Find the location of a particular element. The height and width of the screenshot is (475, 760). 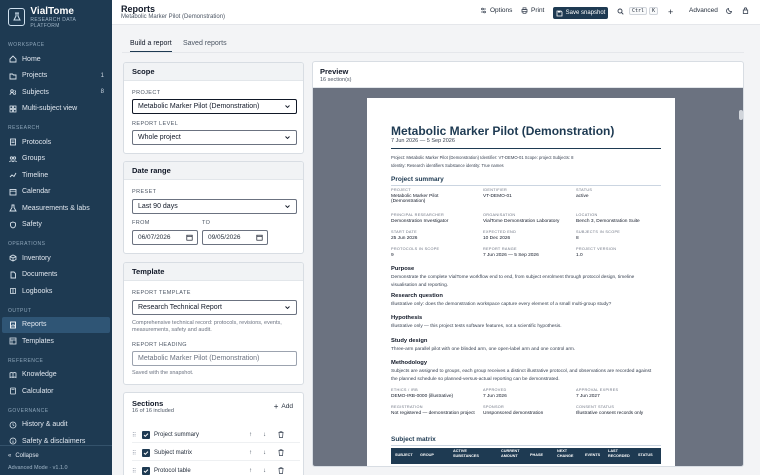

mode-label: Advanced Mode · v1.1.0 is located at coordinates (38, 468).